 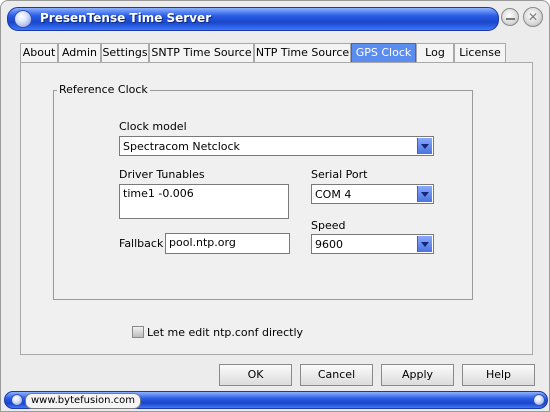 What do you see at coordinates (83, 401) in the screenshot?
I see `website-link: www.bytefusion.com` at bounding box center [83, 401].